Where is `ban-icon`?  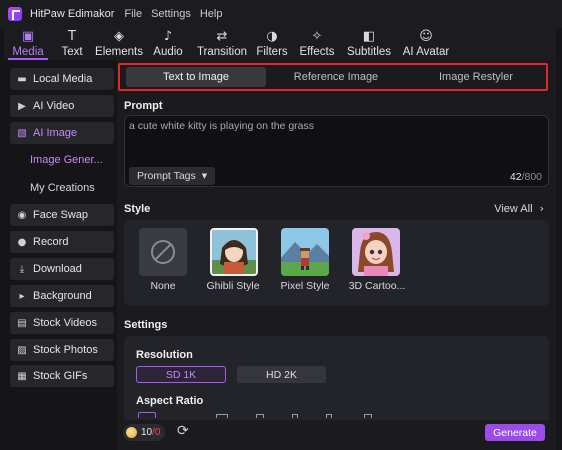
ban-icon is located at coordinates (163, 252).